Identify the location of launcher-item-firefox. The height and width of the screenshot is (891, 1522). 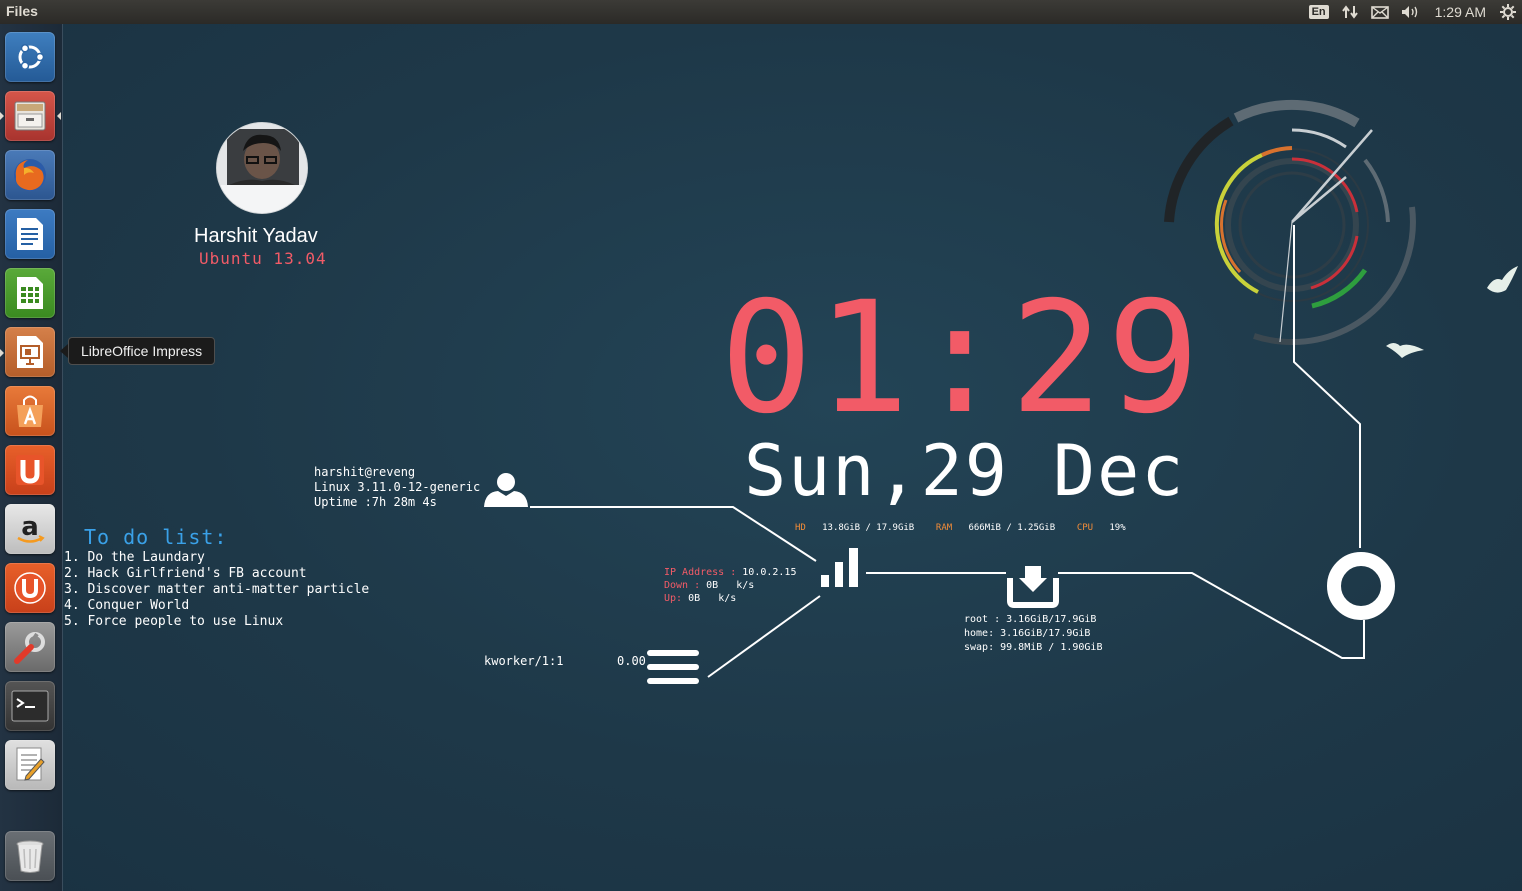
(30, 175).